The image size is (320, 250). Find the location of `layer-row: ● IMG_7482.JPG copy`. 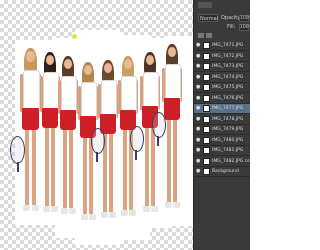

layer-row: ● IMG_7482.JPG copy is located at coordinates (222, 162).